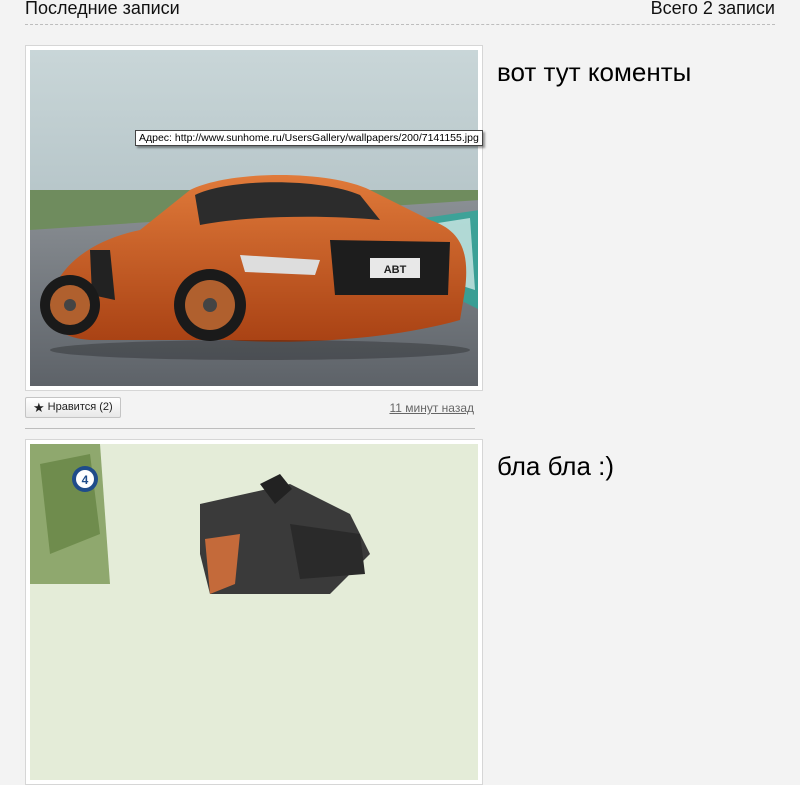 The height and width of the screenshot is (785, 800). I want to click on svg-text: 4, so click(85, 480).